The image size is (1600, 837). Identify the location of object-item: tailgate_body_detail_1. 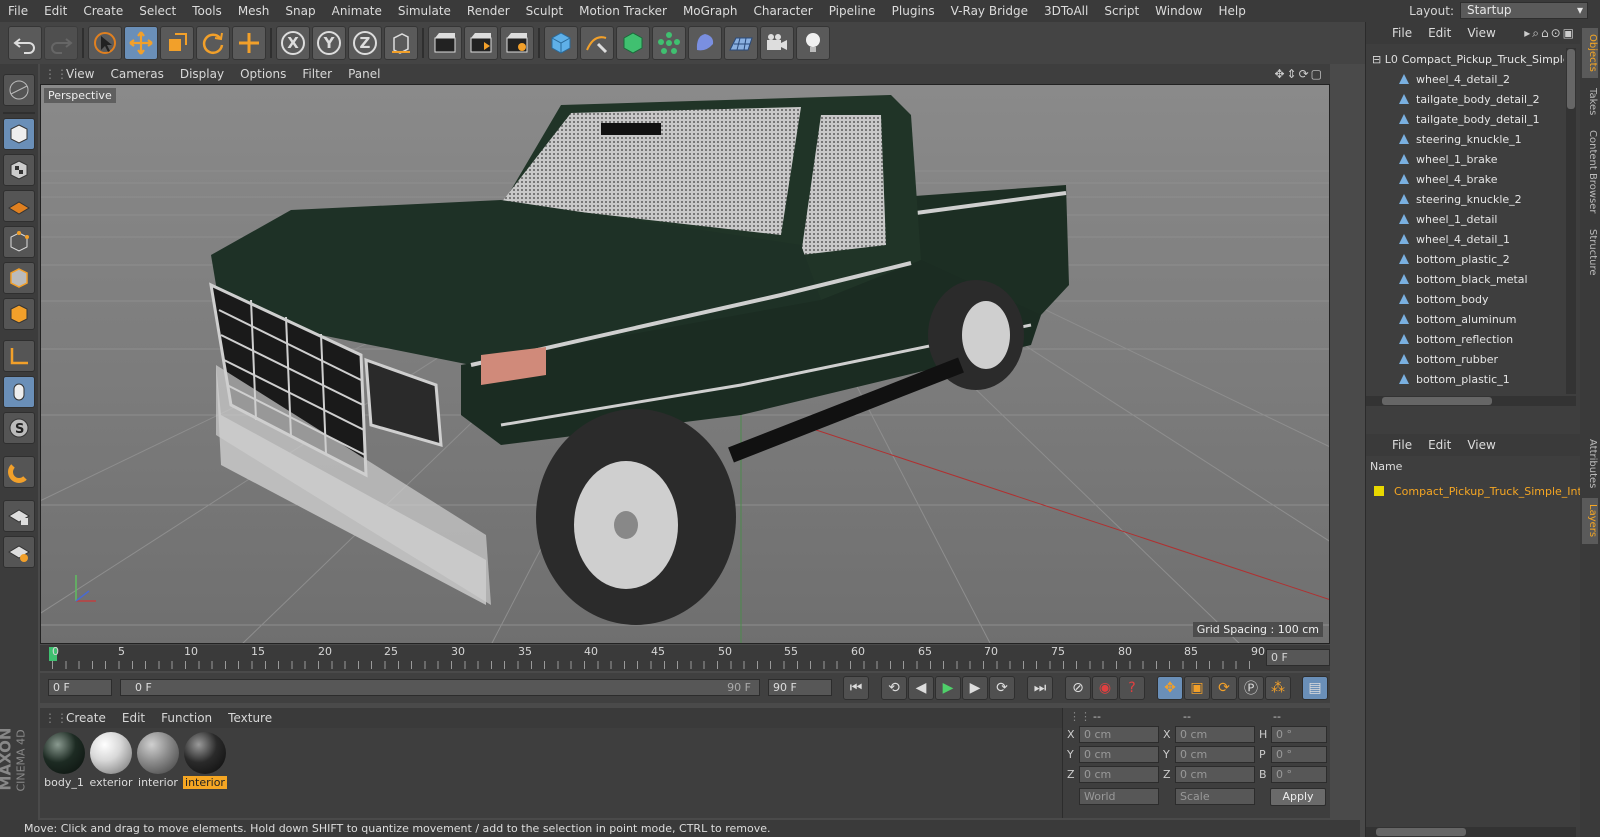
(1465, 120).